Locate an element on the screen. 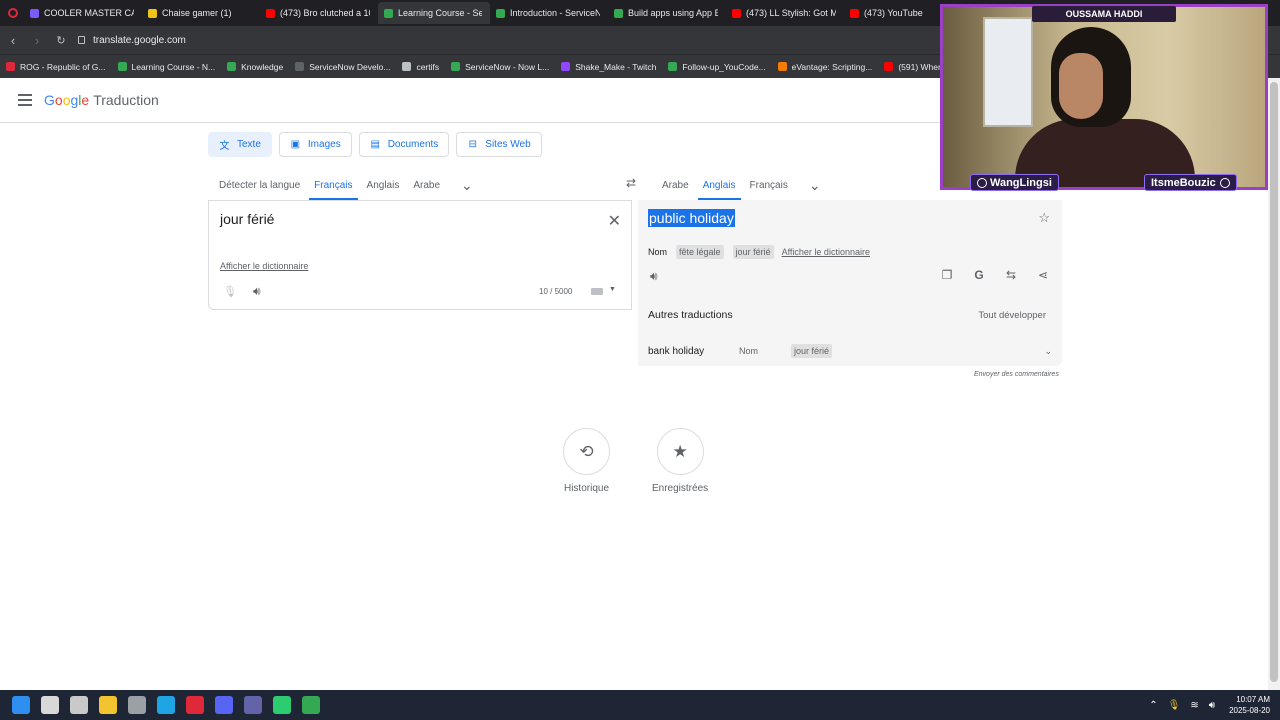  mode-texte-button: 文 Texte is located at coordinates (240, 144).